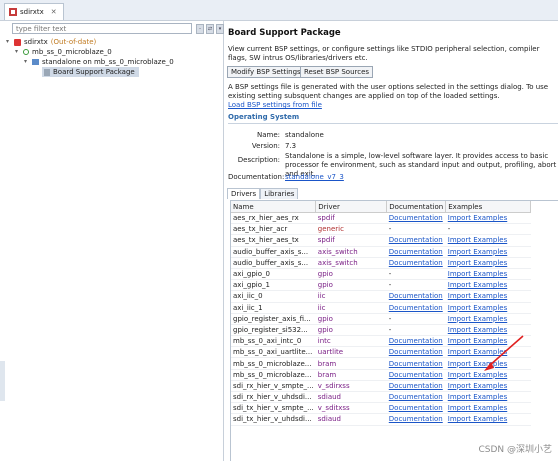  I want to click on filter-input, so click(102, 28).